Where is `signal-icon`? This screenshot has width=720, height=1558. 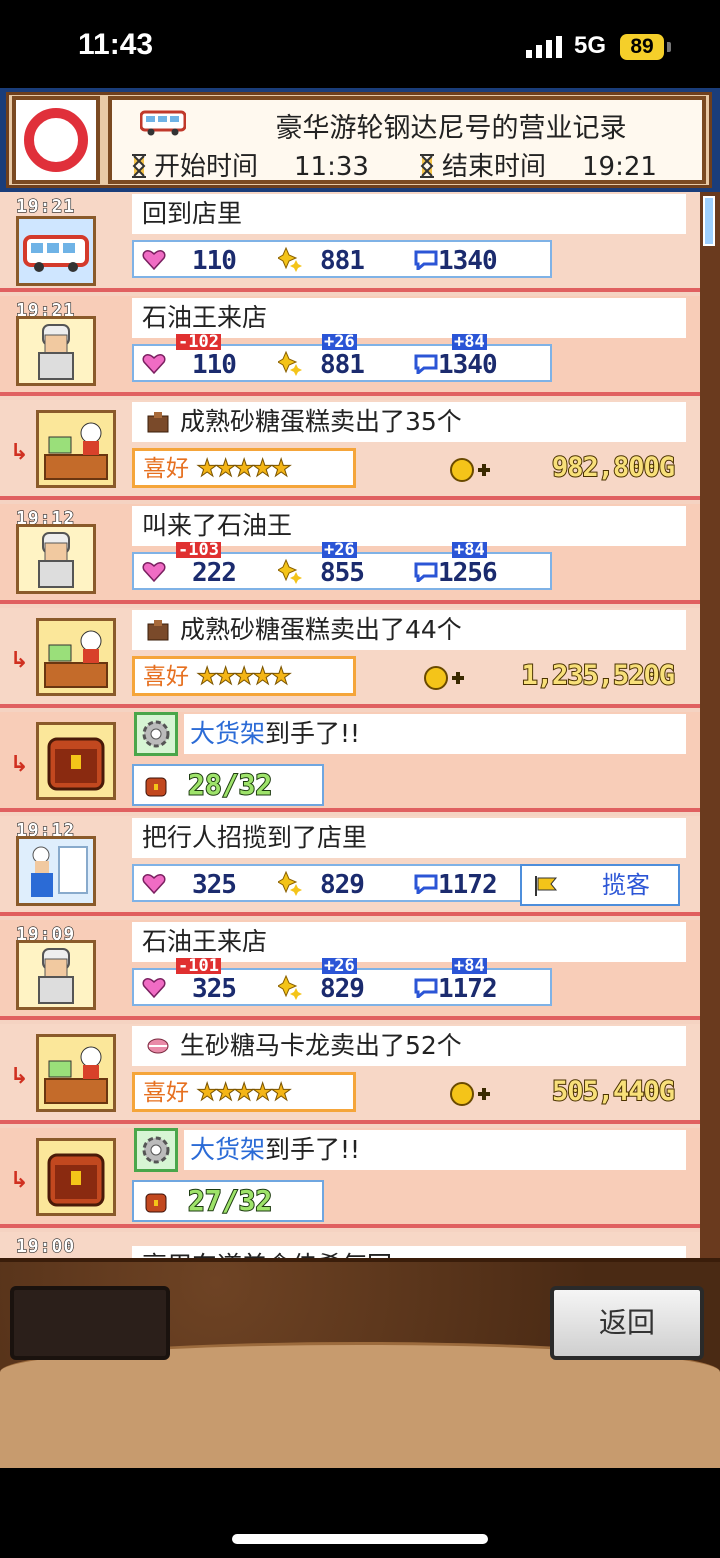 signal-icon is located at coordinates (544, 47).